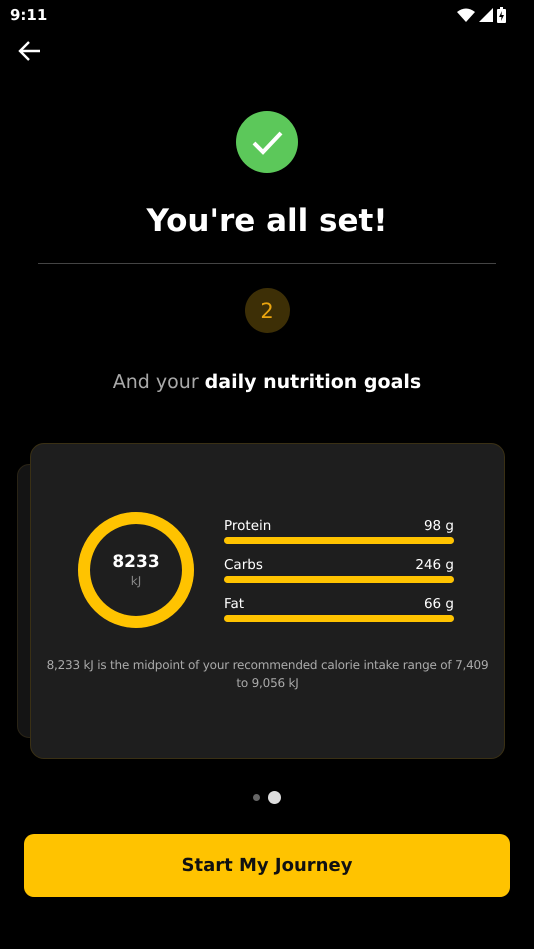 This screenshot has width=534, height=949. I want to click on macro-amount: 246 g, so click(434, 565).